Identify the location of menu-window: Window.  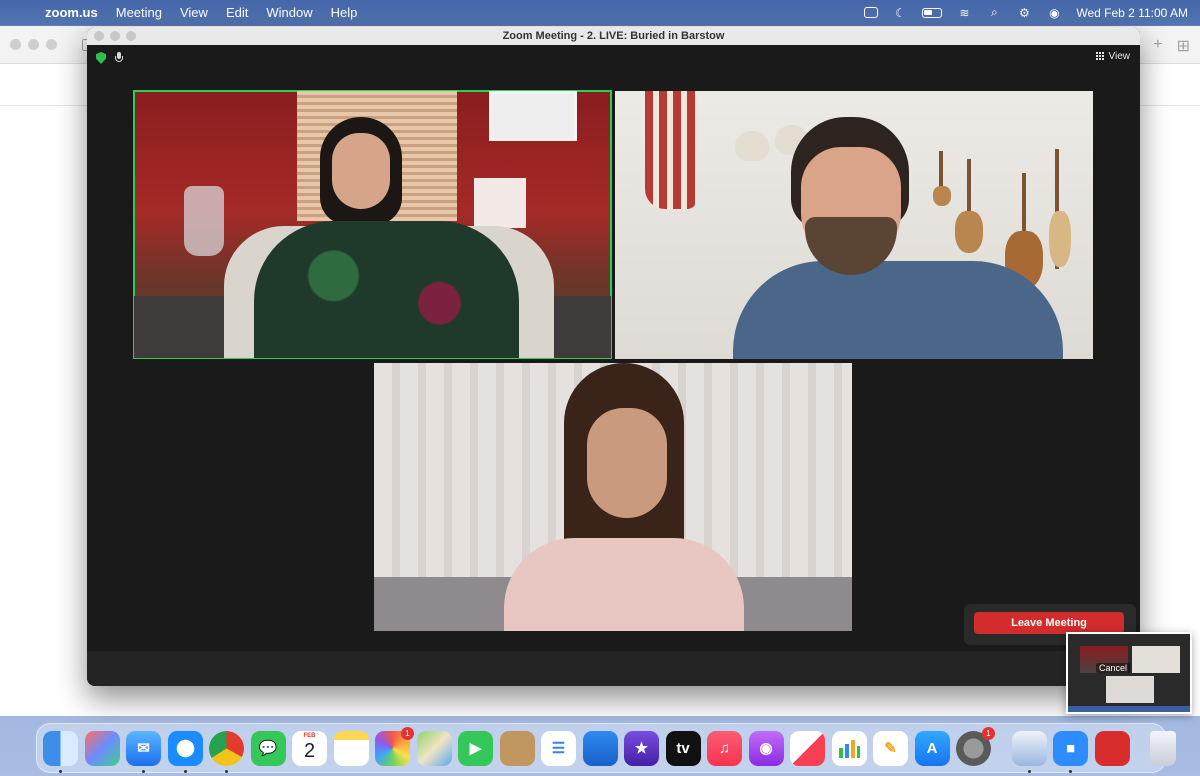
(289, 12).